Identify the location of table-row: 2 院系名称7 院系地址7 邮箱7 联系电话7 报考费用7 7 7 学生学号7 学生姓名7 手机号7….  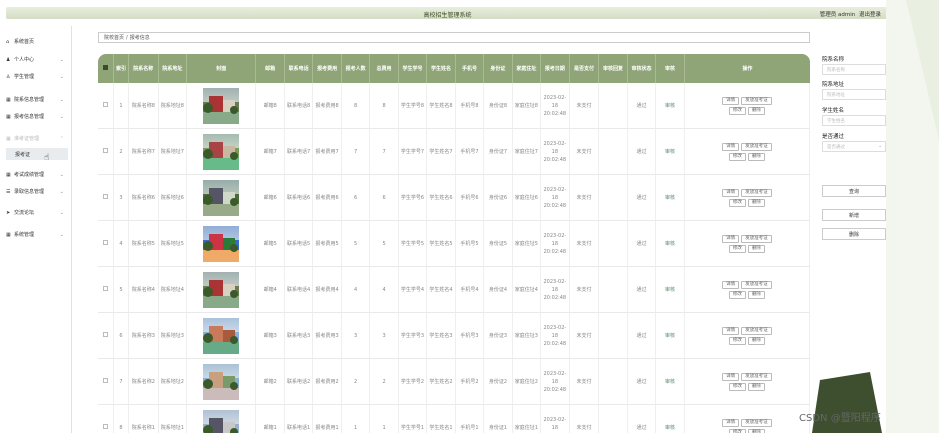
(454, 152).